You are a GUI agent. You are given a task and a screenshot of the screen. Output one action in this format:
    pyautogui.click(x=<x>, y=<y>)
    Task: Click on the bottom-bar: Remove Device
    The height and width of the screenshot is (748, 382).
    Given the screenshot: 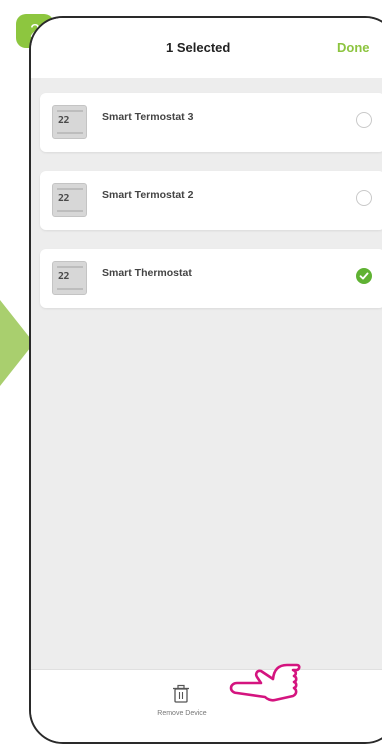 What is the action you would take?
    pyautogui.click(x=206, y=705)
    